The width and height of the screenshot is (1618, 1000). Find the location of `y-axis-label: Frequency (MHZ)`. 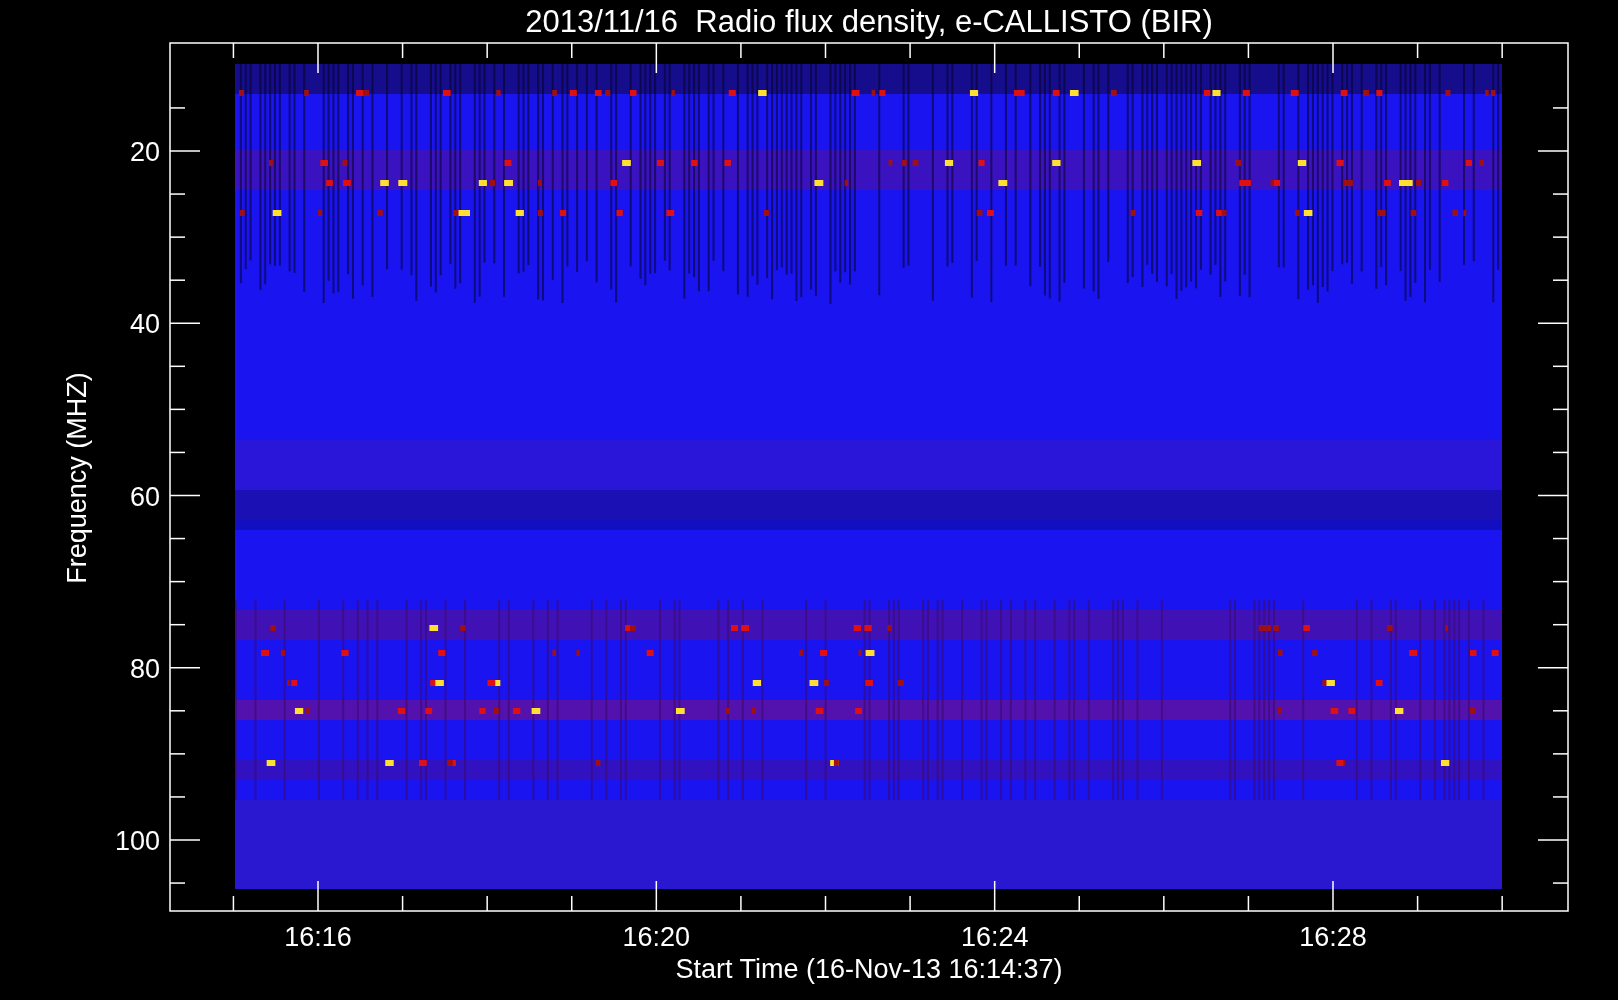

y-axis-label: Frequency (MHZ) is located at coordinates (77, 478).